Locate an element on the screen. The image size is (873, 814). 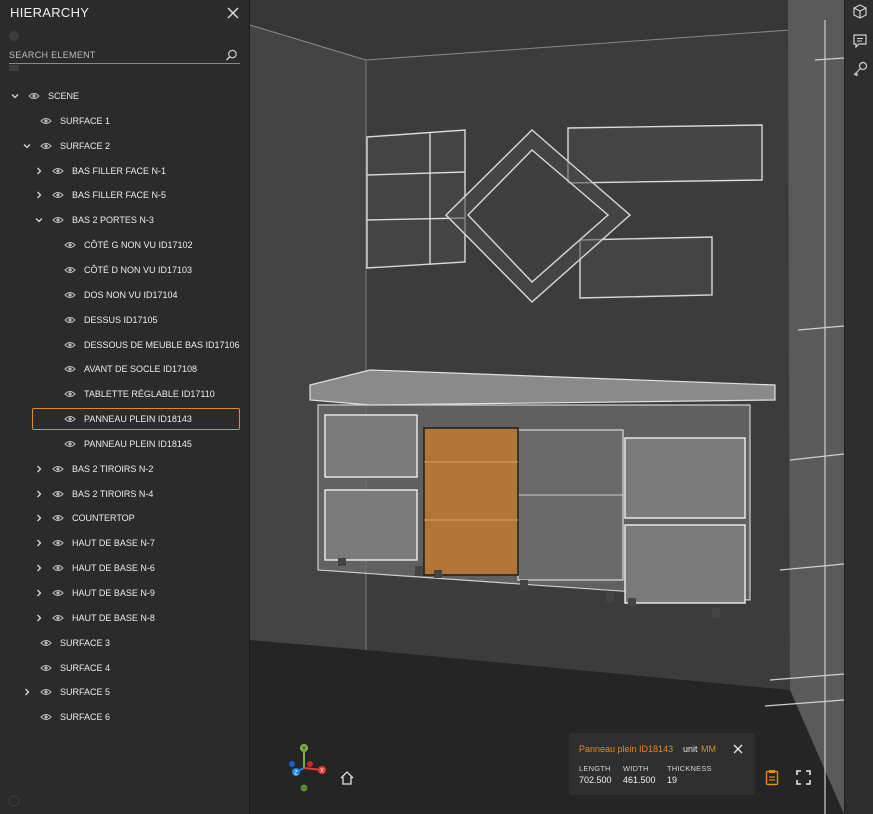
width-value: 461.500 is located at coordinates (639, 780).